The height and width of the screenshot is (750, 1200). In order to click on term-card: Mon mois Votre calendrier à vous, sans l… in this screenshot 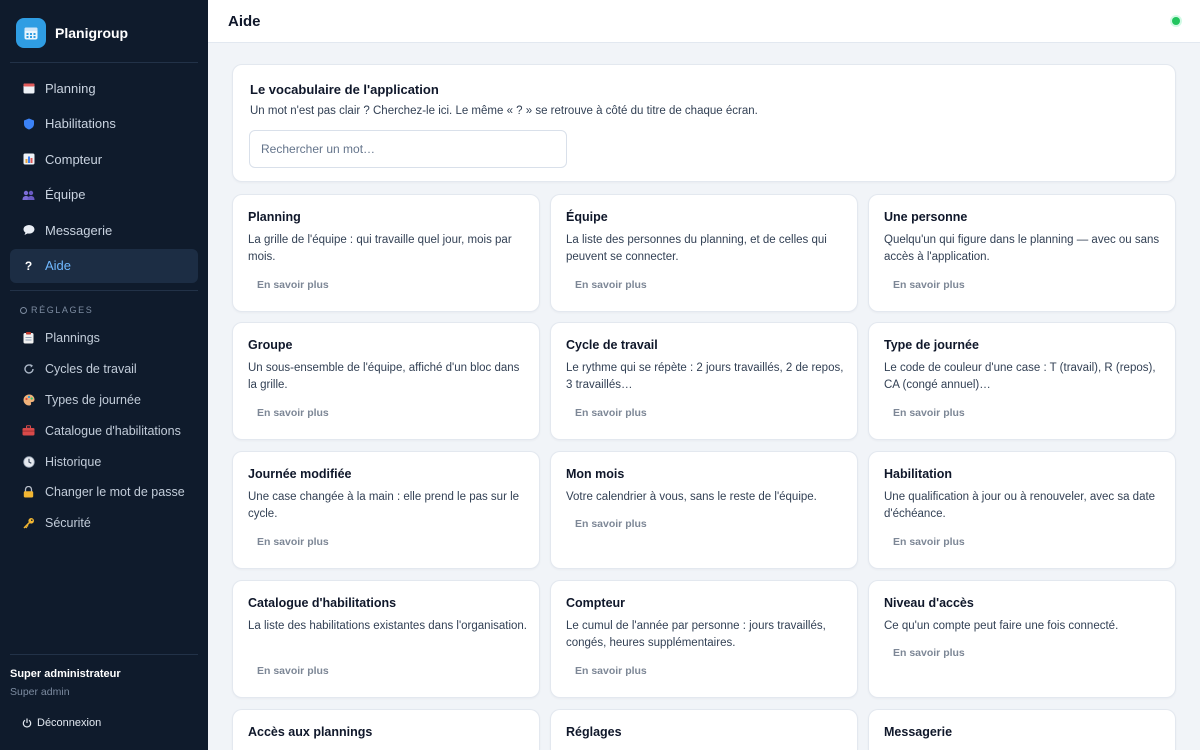, I will do `click(704, 510)`.